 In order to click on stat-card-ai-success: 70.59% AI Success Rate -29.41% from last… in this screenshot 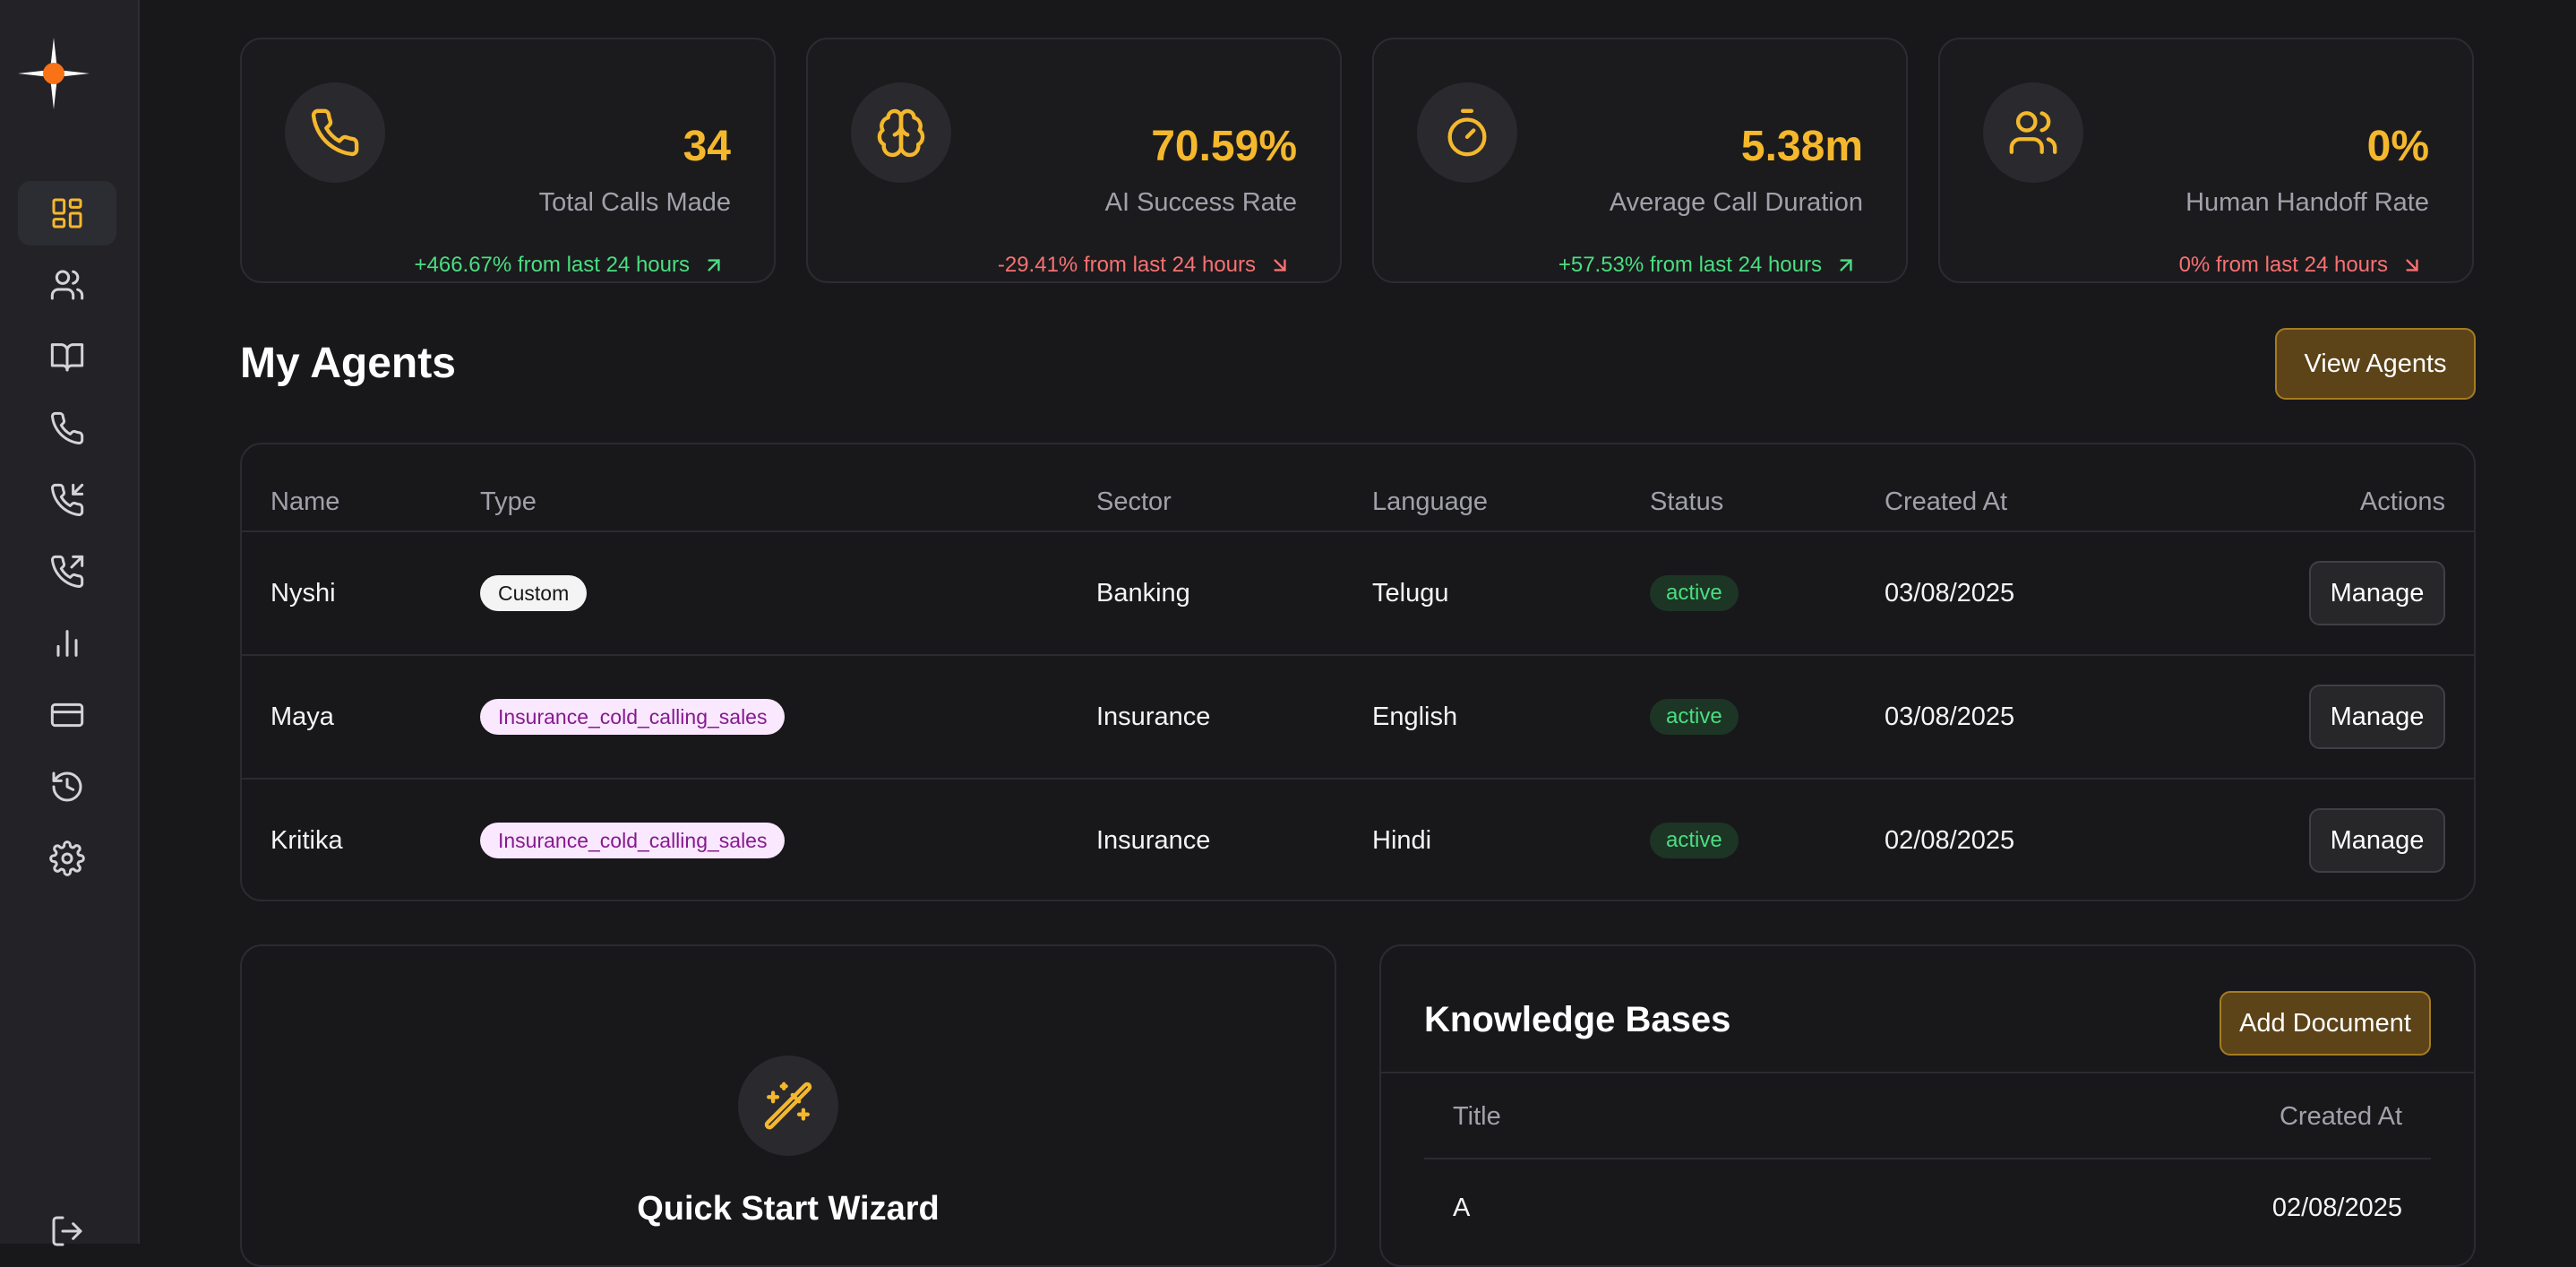, I will do `click(1074, 160)`.